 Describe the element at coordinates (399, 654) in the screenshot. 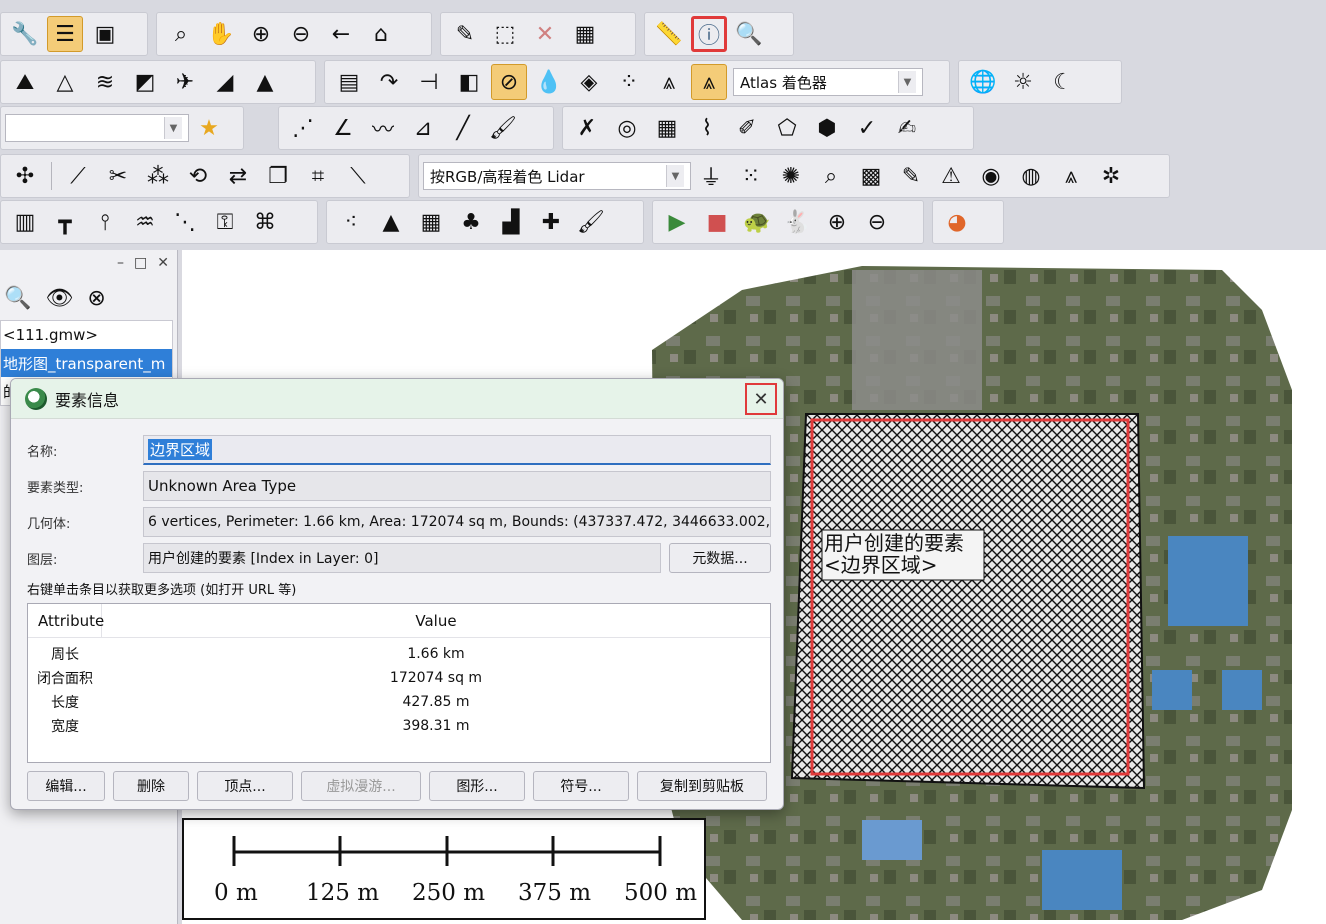

I see `table-row: 周长 1.66 km` at that location.